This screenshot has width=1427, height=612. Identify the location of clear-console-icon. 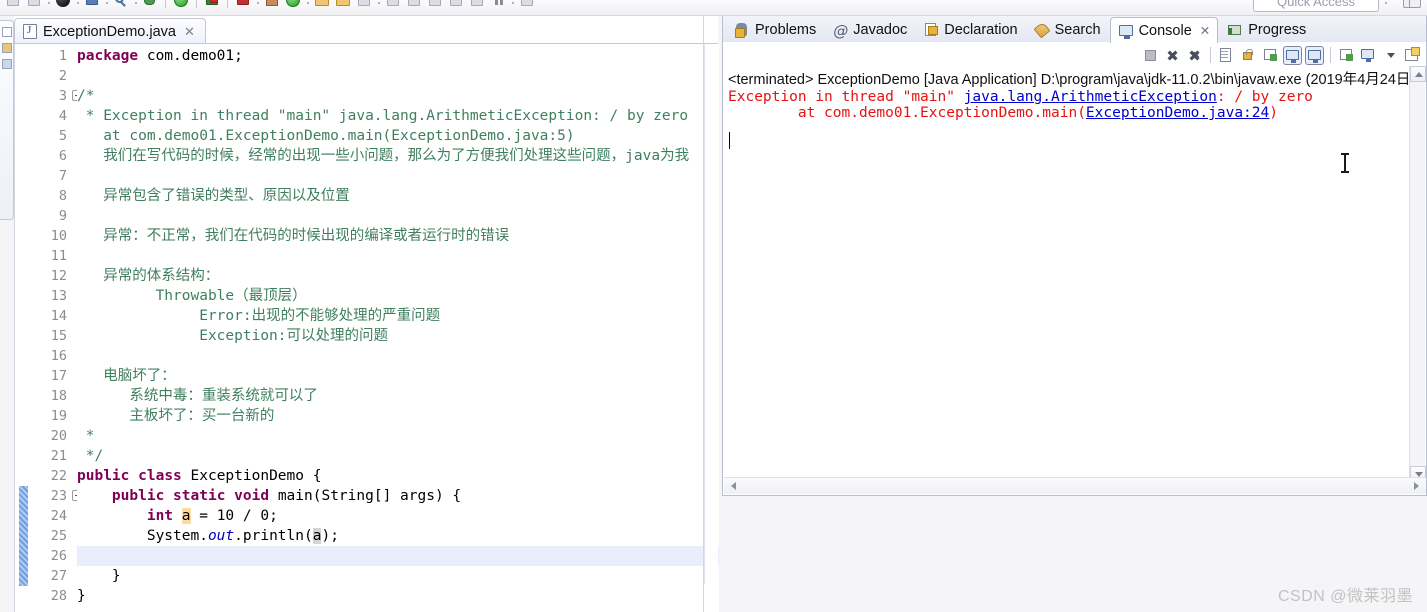
(1226, 55).